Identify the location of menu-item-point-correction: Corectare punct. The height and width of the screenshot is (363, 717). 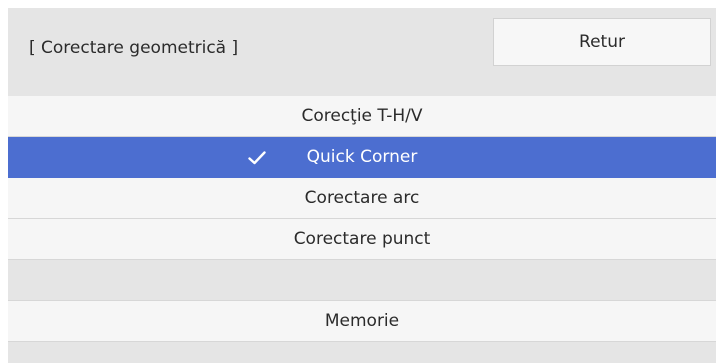
(362, 239).